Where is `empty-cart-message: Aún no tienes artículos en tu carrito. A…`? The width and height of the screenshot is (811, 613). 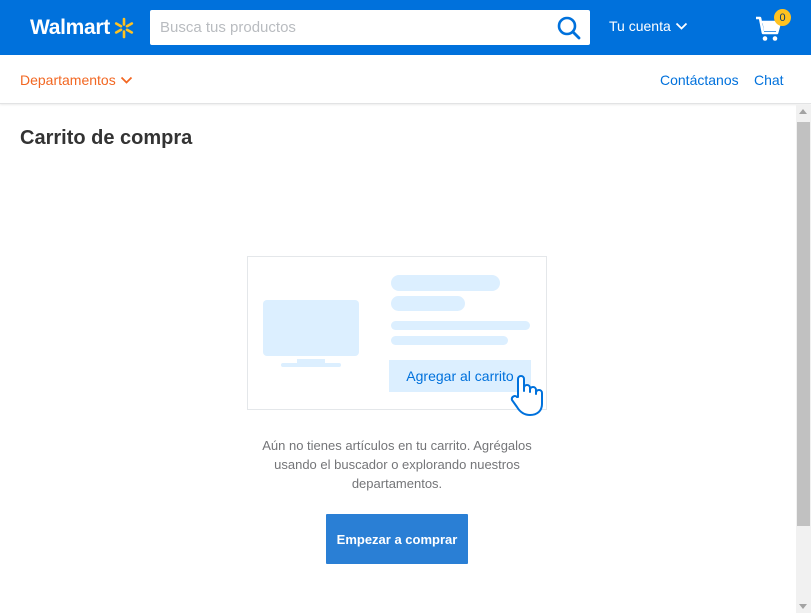
empty-cart-message: Aún no tienes artículos en tu carrito. A… is located at coordinates (397, 464).